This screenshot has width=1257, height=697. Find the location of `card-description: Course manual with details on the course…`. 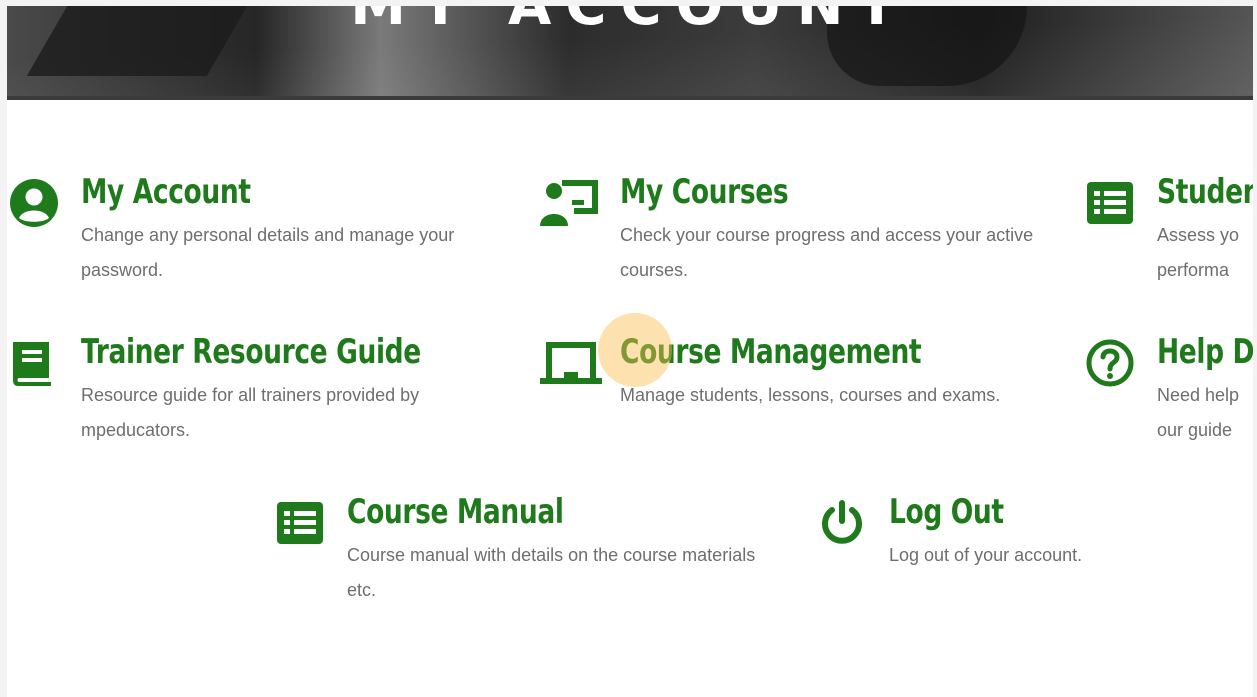

card-description: Course manual with details on the course… is located at coordinates (551, 572).